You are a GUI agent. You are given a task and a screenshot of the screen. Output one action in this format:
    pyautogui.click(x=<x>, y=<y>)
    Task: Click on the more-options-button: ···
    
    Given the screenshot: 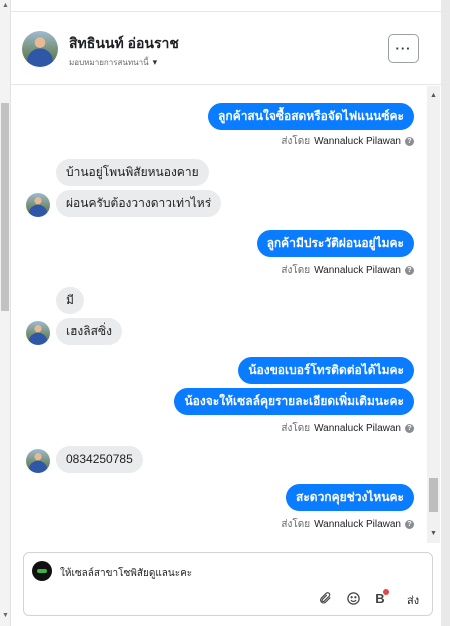 What is the action you would take?
    pyautogui.click(x=403, y=48)
    